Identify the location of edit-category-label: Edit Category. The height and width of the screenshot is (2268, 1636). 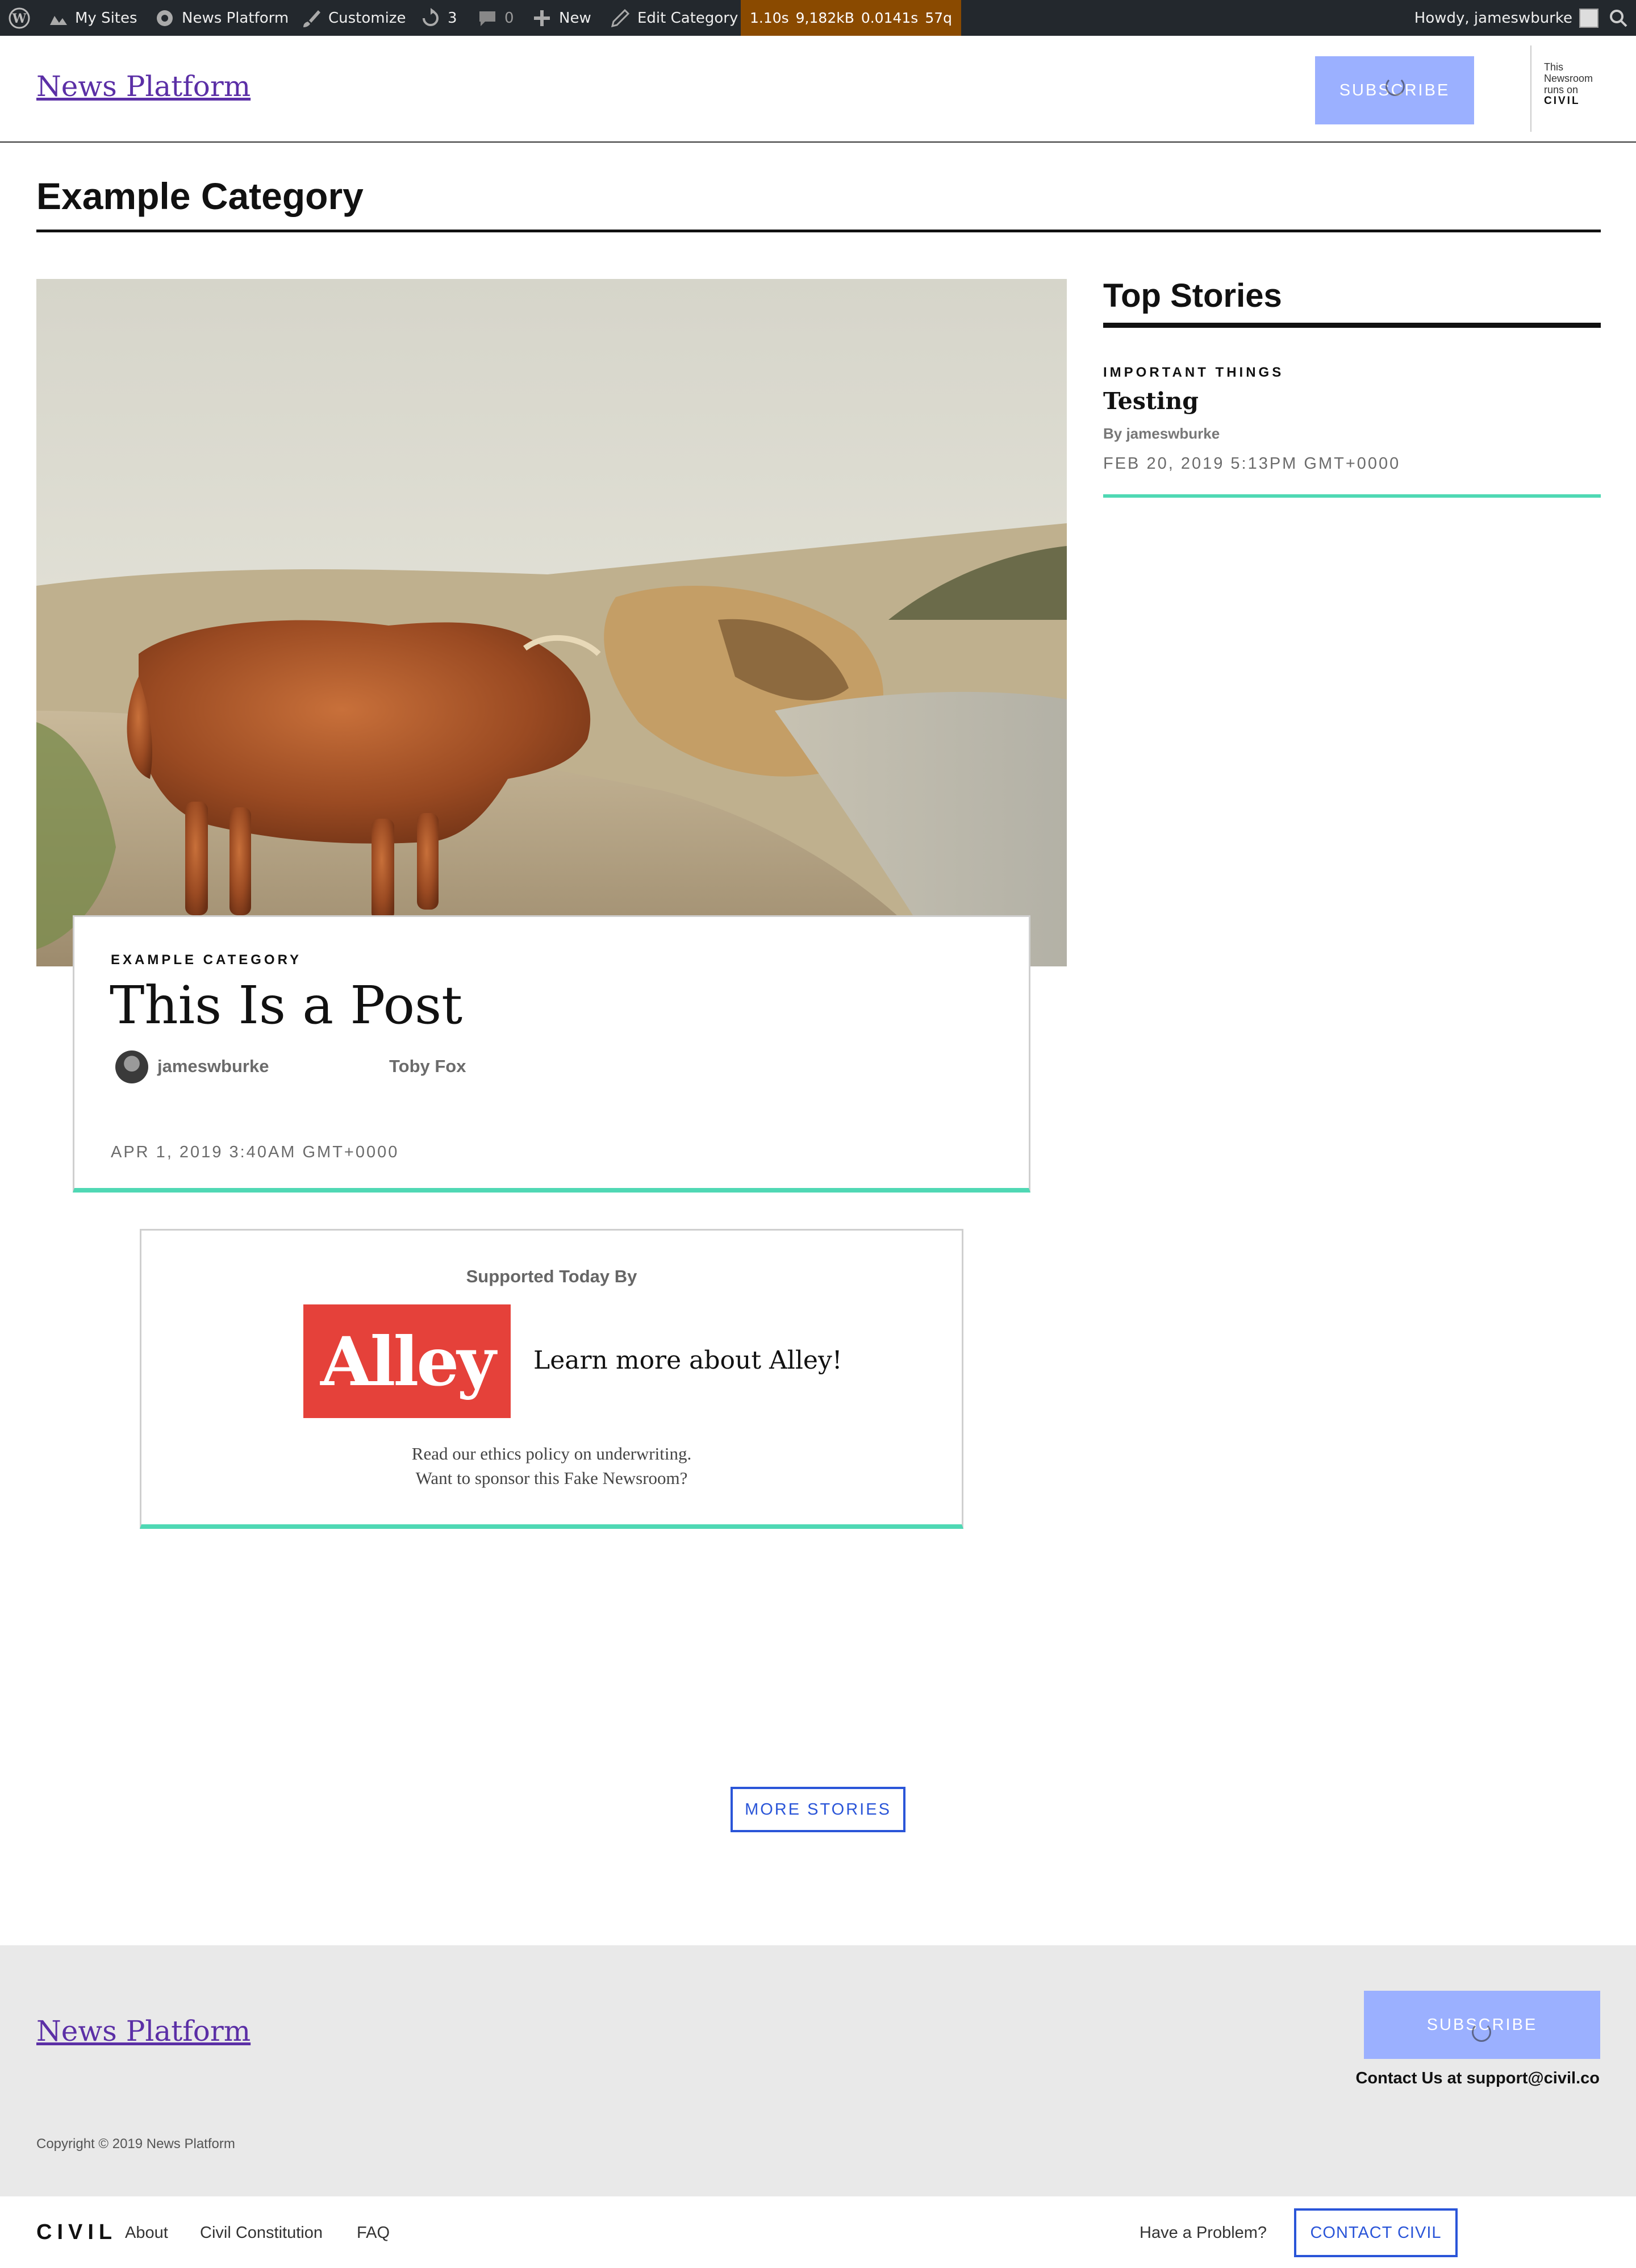
(687, 18).